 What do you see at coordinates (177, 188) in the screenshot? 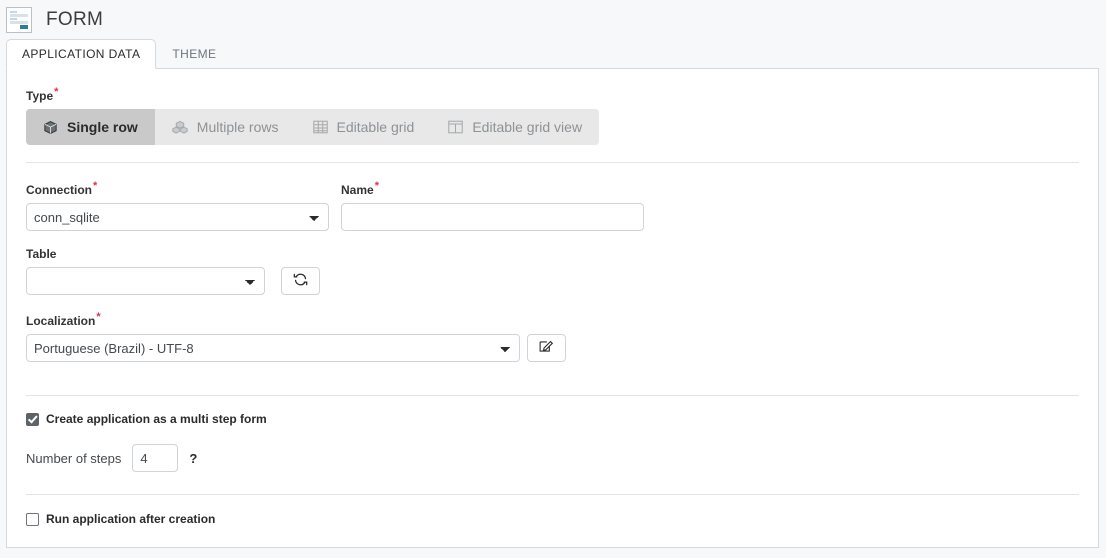
I see `connection-label: Connection*` at bounding box center [177, 188].